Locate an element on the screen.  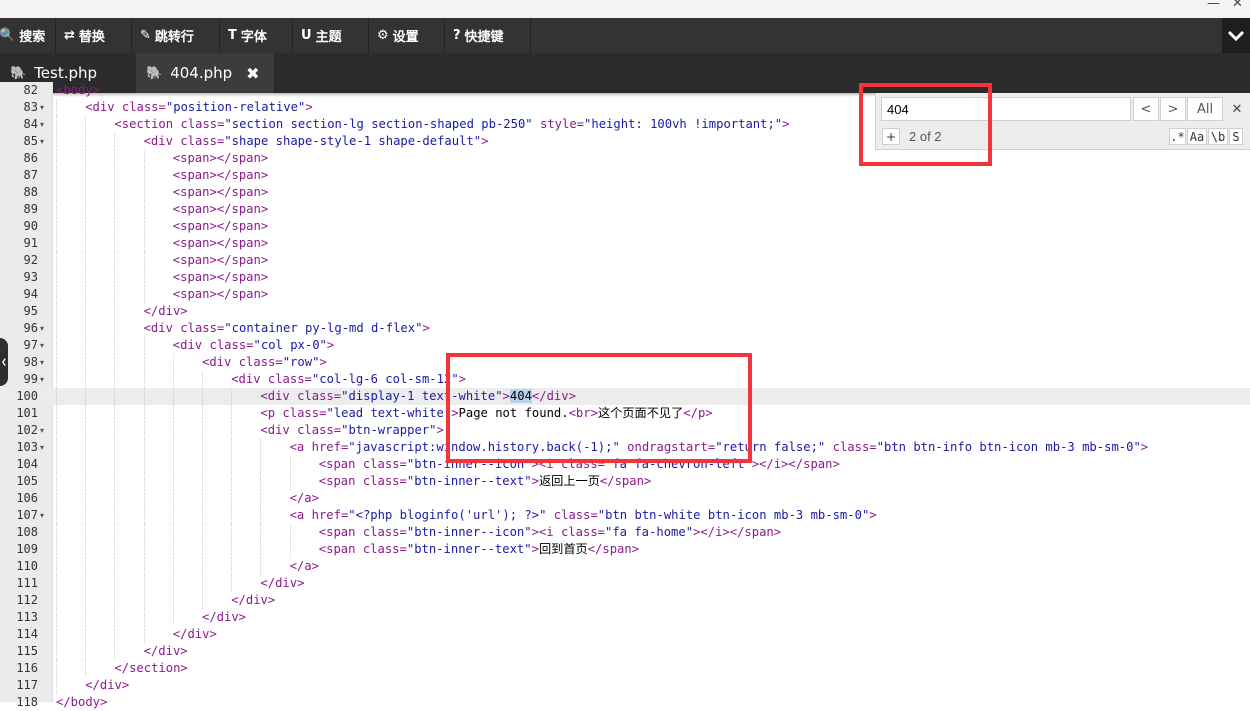
code-line: 87 <span></span> is located at coordinates (625, 175).